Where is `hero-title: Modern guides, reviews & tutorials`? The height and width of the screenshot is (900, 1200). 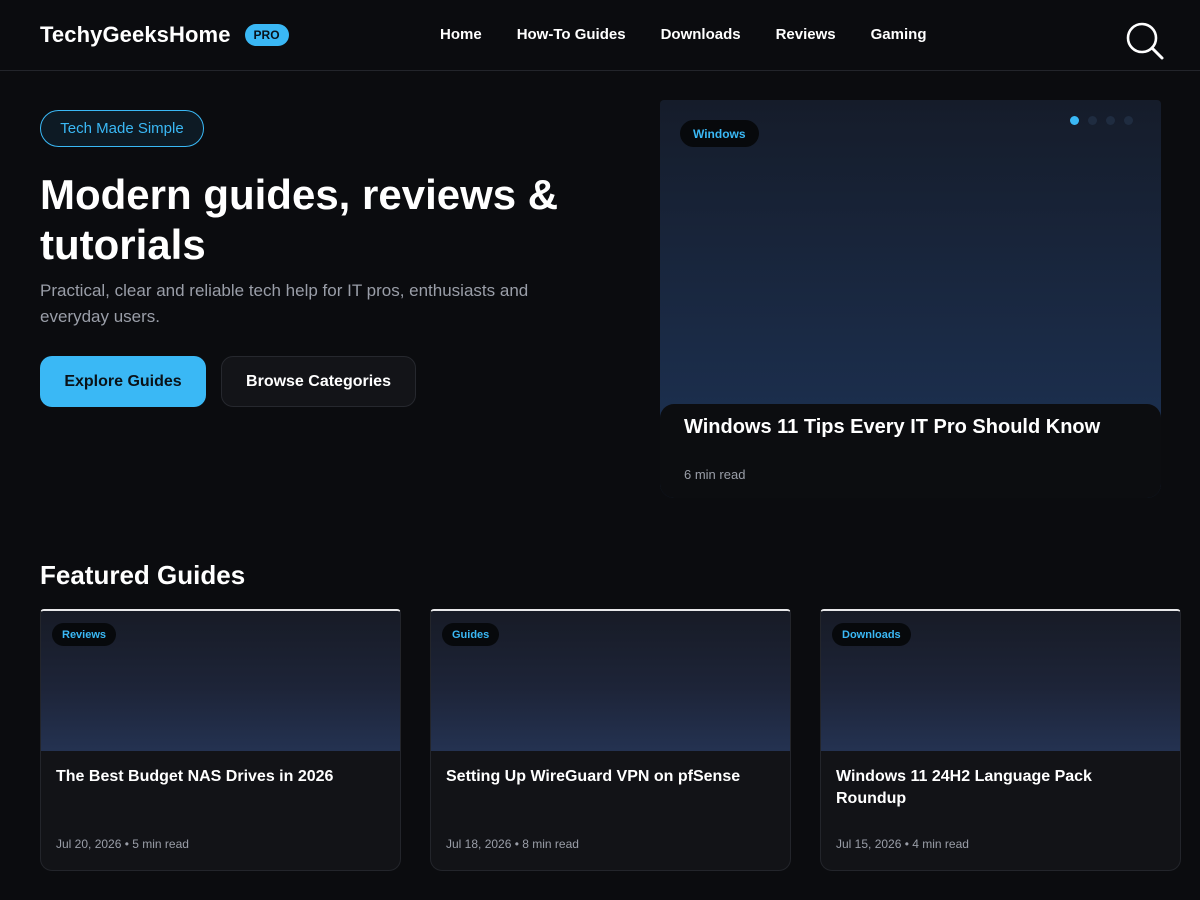 hero-title: Modern guides, reviews & tutorials is located at coordinates (299, 219).